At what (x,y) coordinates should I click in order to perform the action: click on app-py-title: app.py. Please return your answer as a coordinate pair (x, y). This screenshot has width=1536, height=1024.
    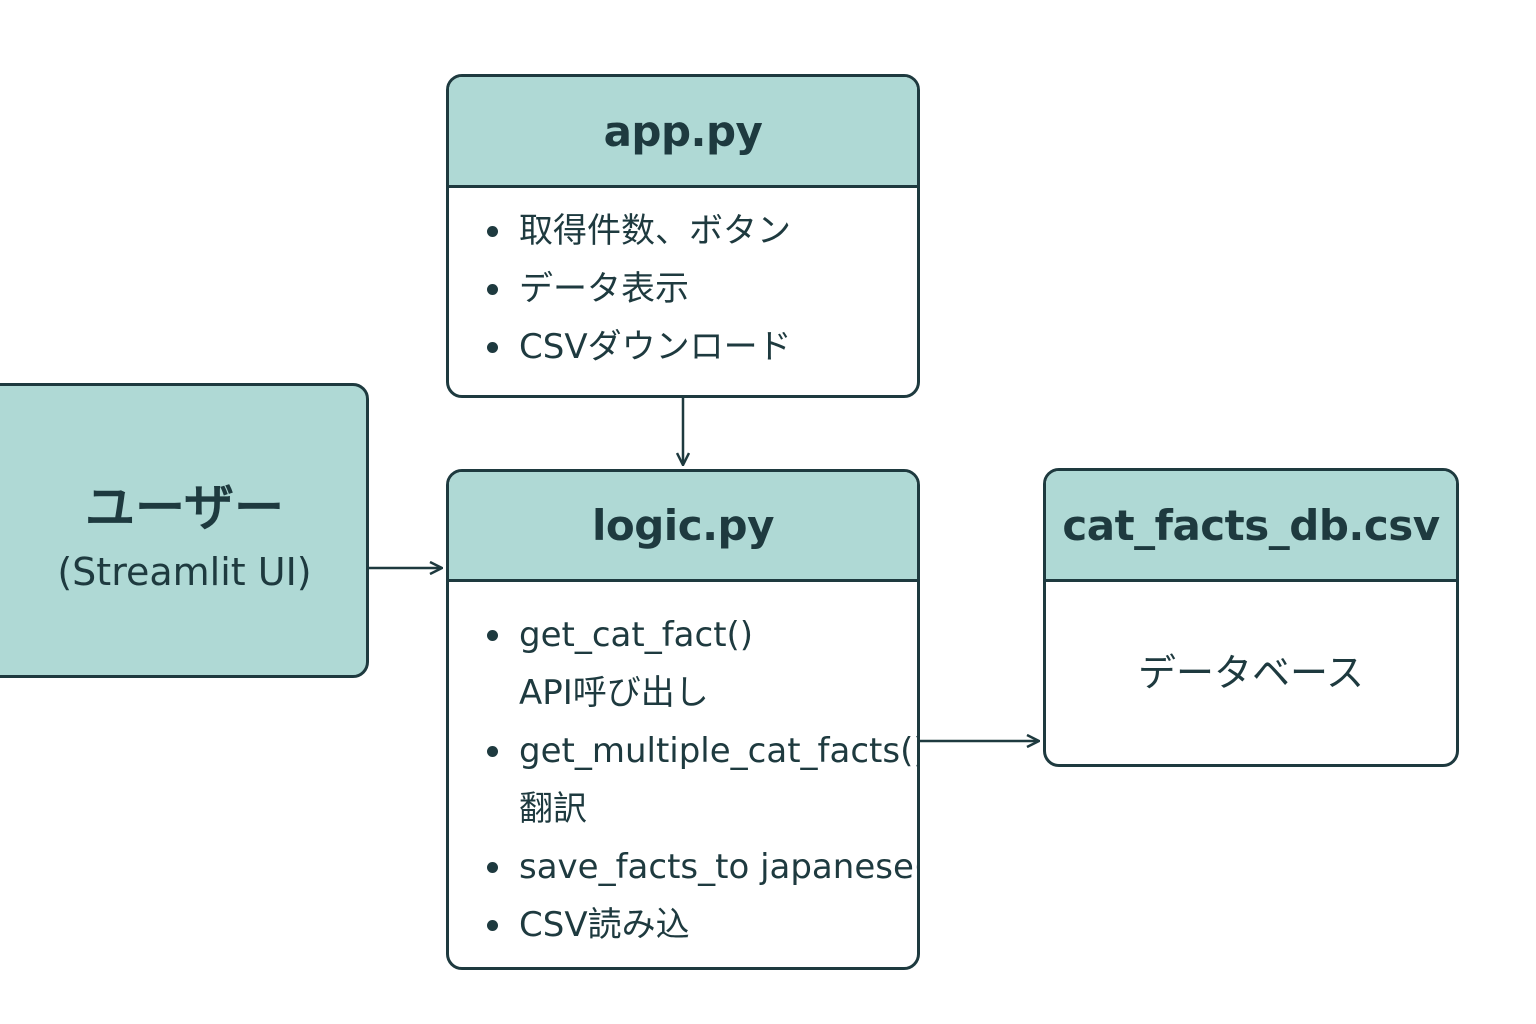
    Looking at the image, I should click on (683, 132).